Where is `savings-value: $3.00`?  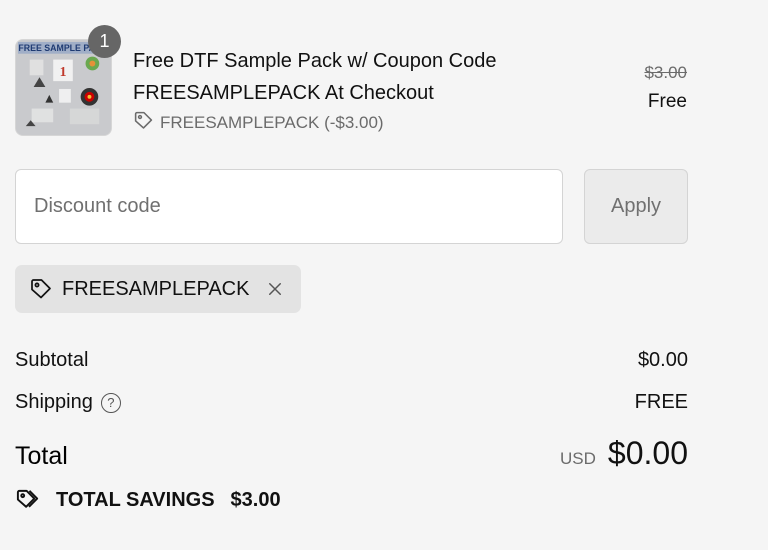 savings-value: $3.00 is located at coordinates (255, 500).